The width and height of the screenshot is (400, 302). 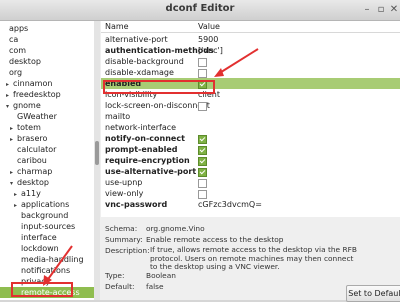 What do you see at coordinates (250, 193) in the screenshot?
I see `key-row: view-only` at bounding box center [250, 193].